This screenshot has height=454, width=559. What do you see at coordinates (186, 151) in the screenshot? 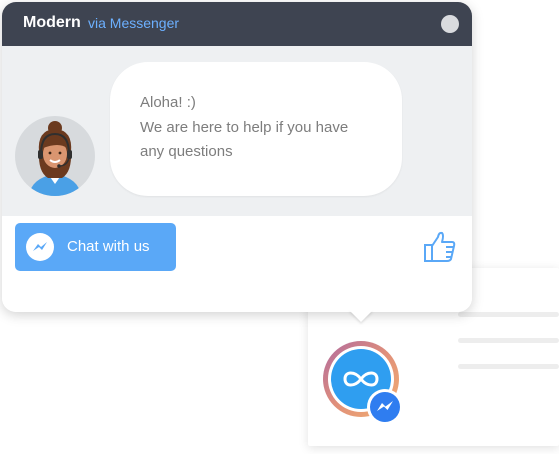
I see `message-line: any questions` at bounding box center [186, 151].